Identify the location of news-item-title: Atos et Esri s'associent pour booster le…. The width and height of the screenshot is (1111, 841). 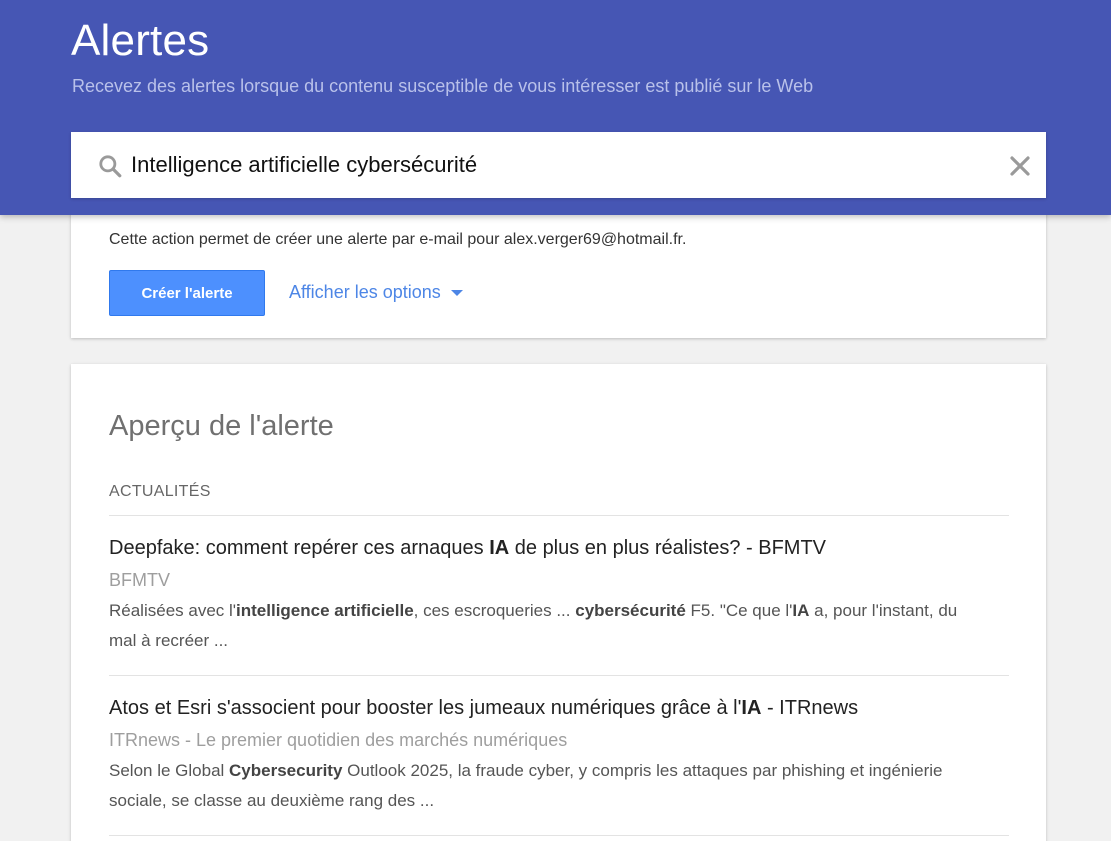
(559, 708).